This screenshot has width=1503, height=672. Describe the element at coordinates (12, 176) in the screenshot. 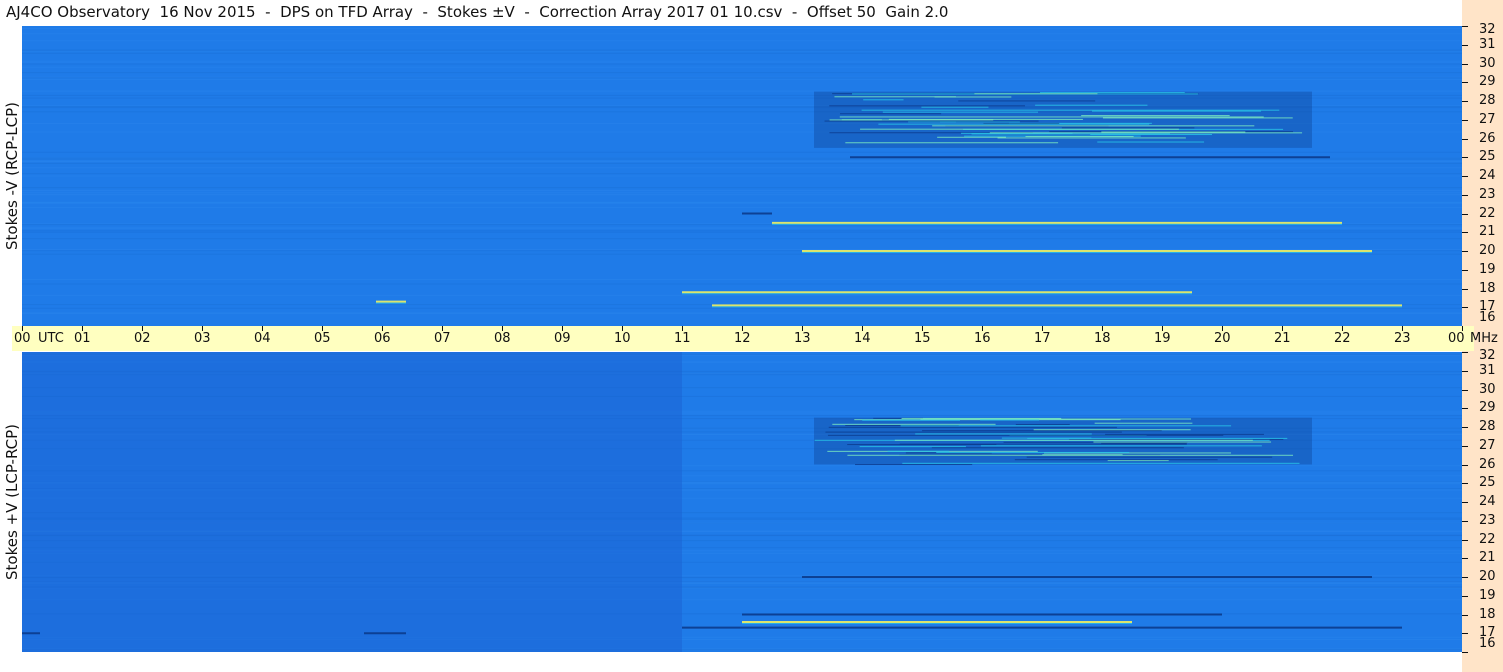

I see `top-y-axis-label: Stokes -V (RCP-LCP)` at that location.